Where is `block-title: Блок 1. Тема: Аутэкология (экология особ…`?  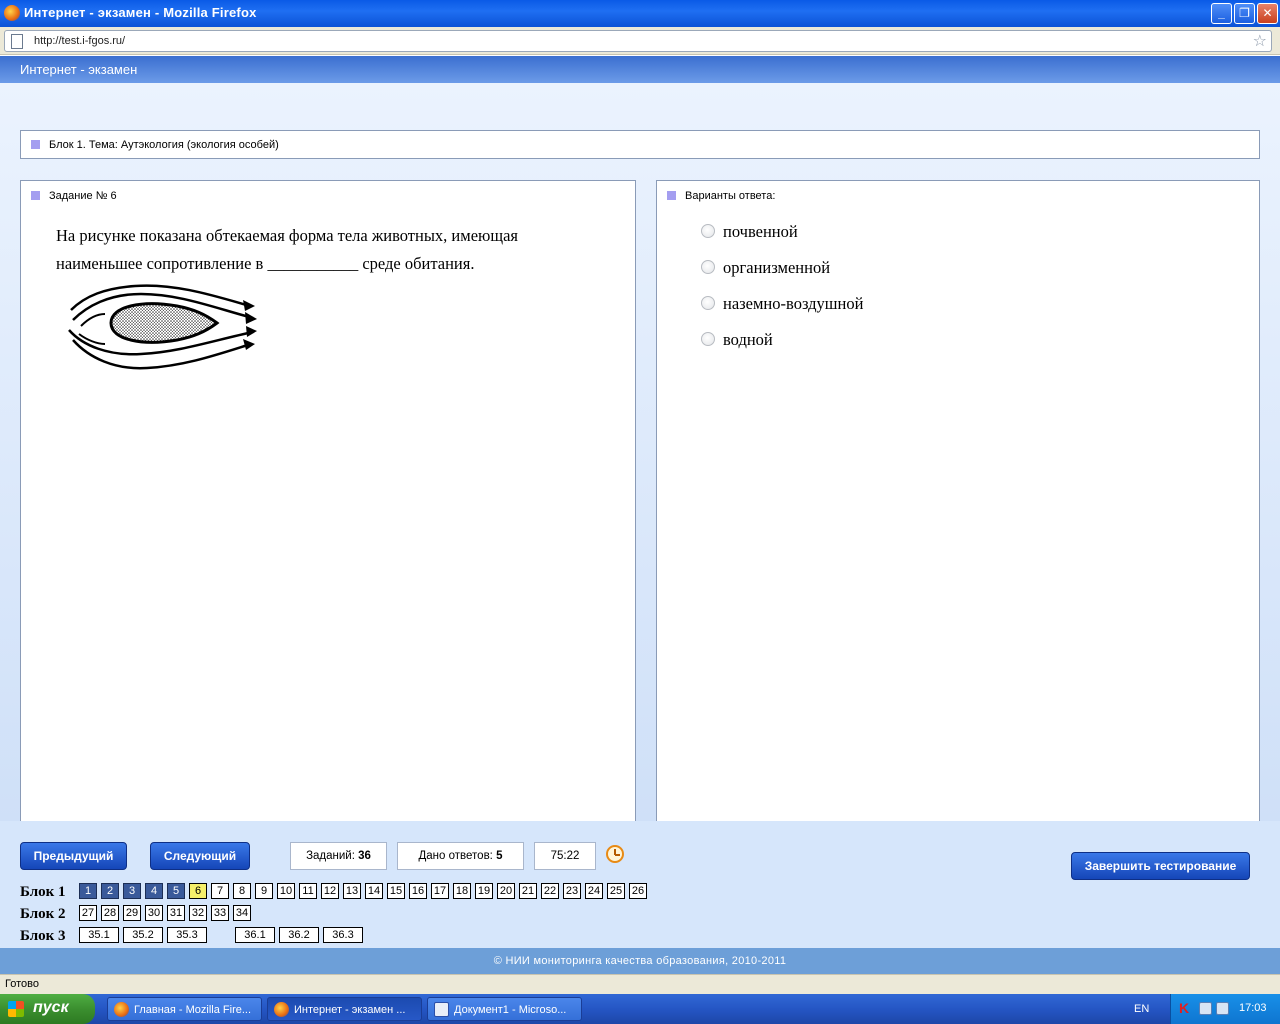
block-title: Блок 1. Тема: Аутэкология (экология особ… is located at coordinates (164, 145).